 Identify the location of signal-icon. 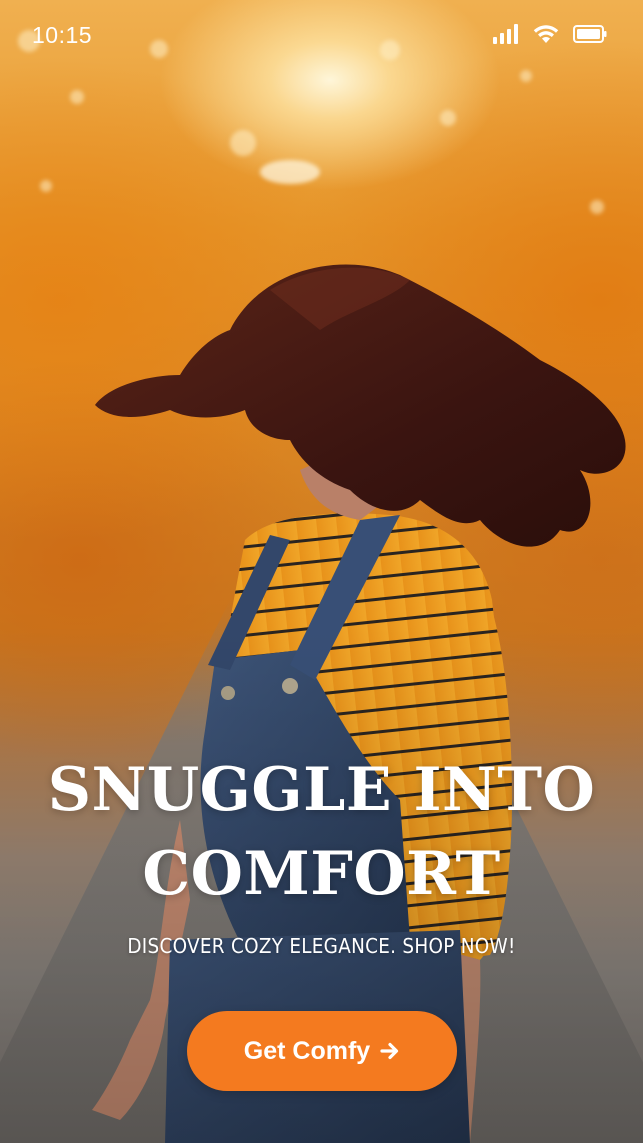
(505, 34).